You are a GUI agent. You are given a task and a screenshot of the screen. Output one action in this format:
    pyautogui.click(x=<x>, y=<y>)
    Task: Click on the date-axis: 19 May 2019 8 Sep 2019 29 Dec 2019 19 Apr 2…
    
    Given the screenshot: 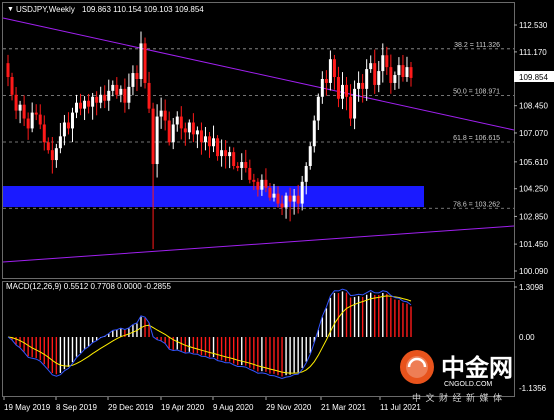 What is the action you would take?
    pyautogui.click(x=212, y=404)
    